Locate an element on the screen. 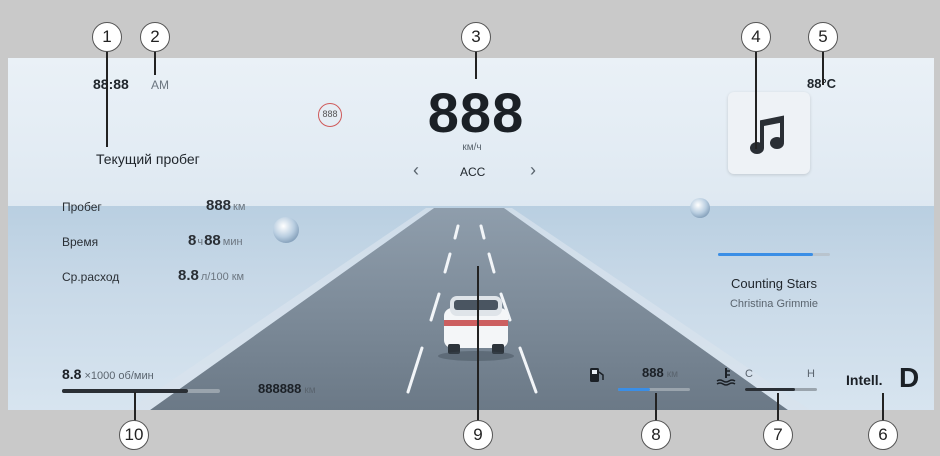 Image resolution: width=940 pixels, height=456 pixels. trip-row-value: 888 км is located at coordinates (226, 205).